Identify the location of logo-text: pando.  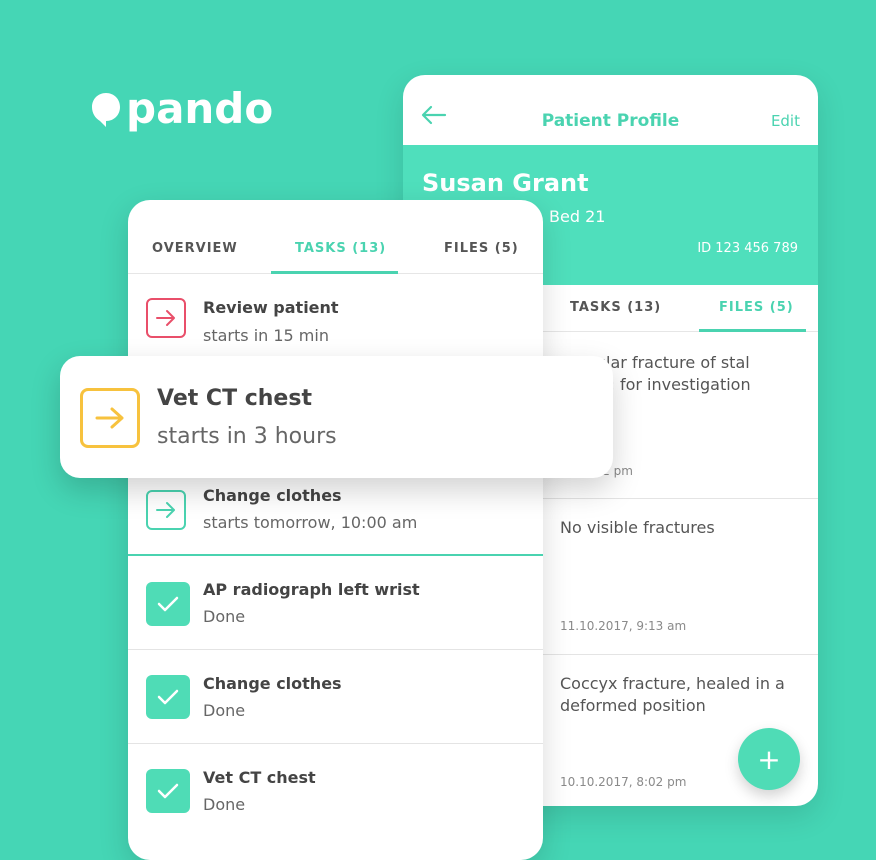
(200, 108).